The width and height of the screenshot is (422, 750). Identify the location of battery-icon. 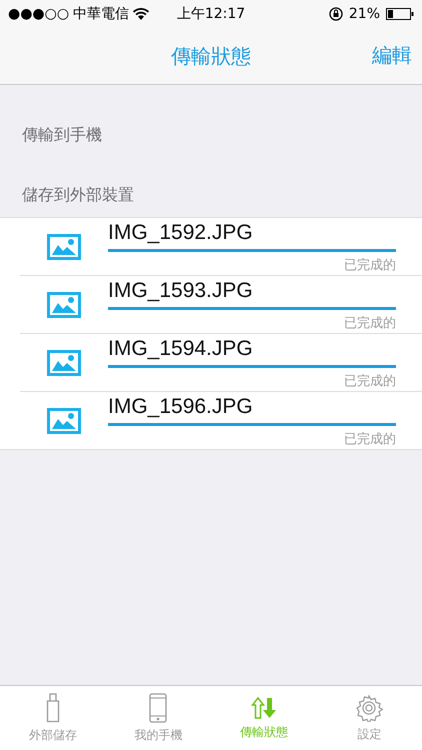
(400, 14).